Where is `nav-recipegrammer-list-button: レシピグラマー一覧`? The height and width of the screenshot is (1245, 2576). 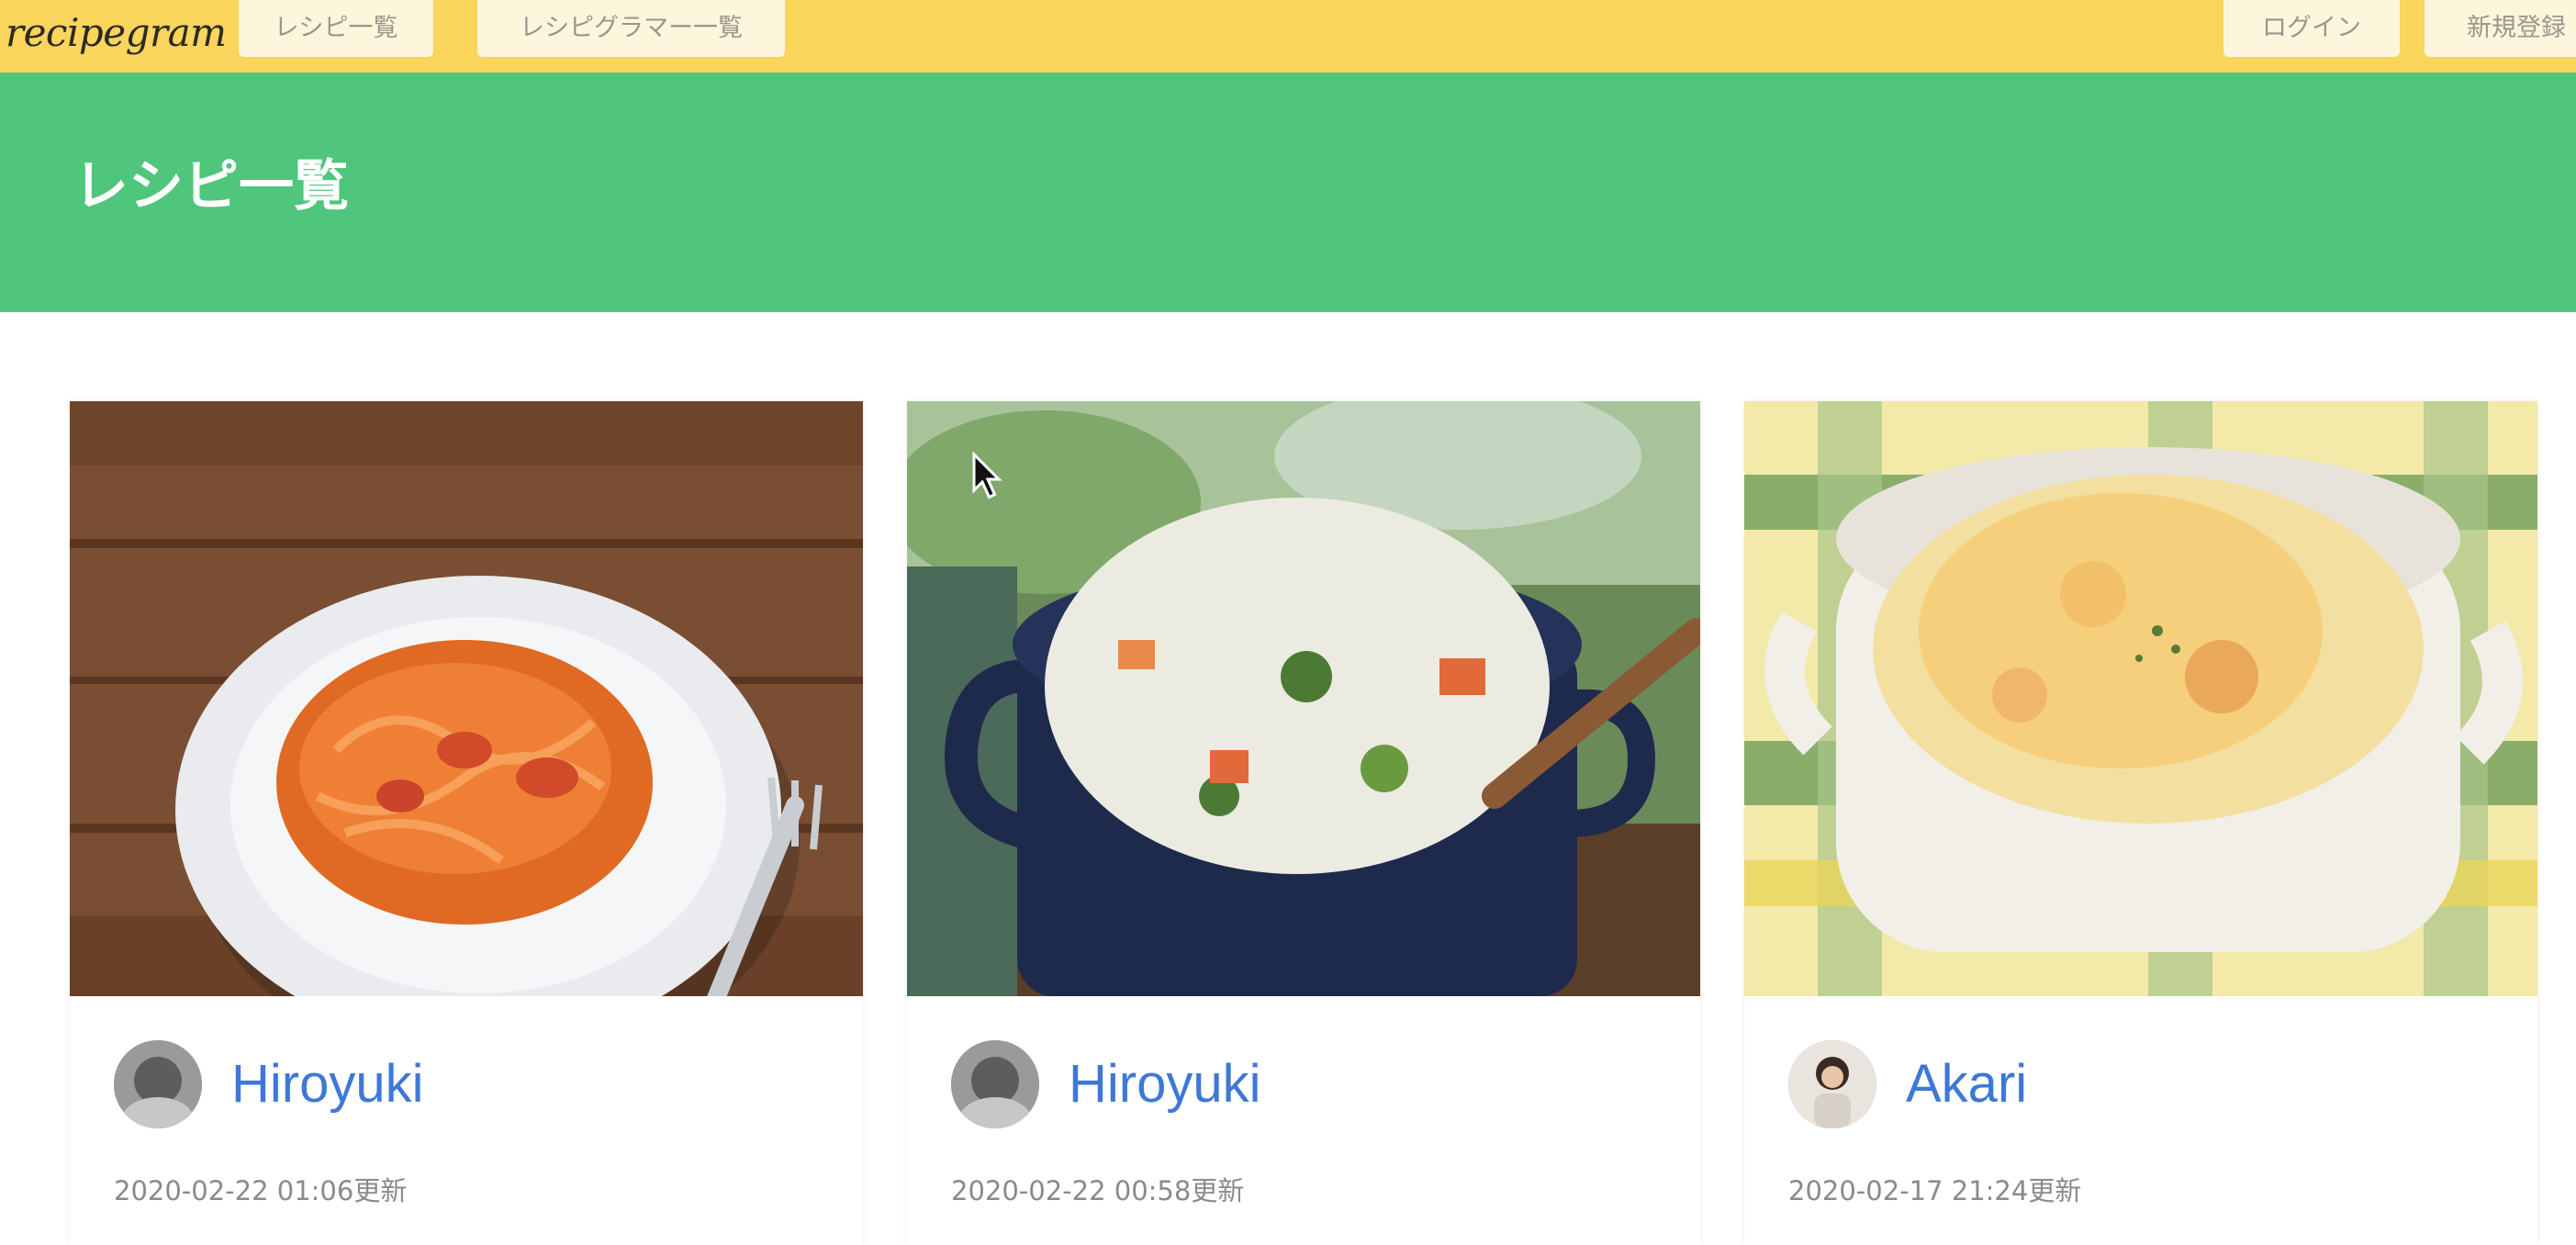 nav-recipegrammer-list-button: レシピグラマー一覧 is located at coordinates (631, 29).